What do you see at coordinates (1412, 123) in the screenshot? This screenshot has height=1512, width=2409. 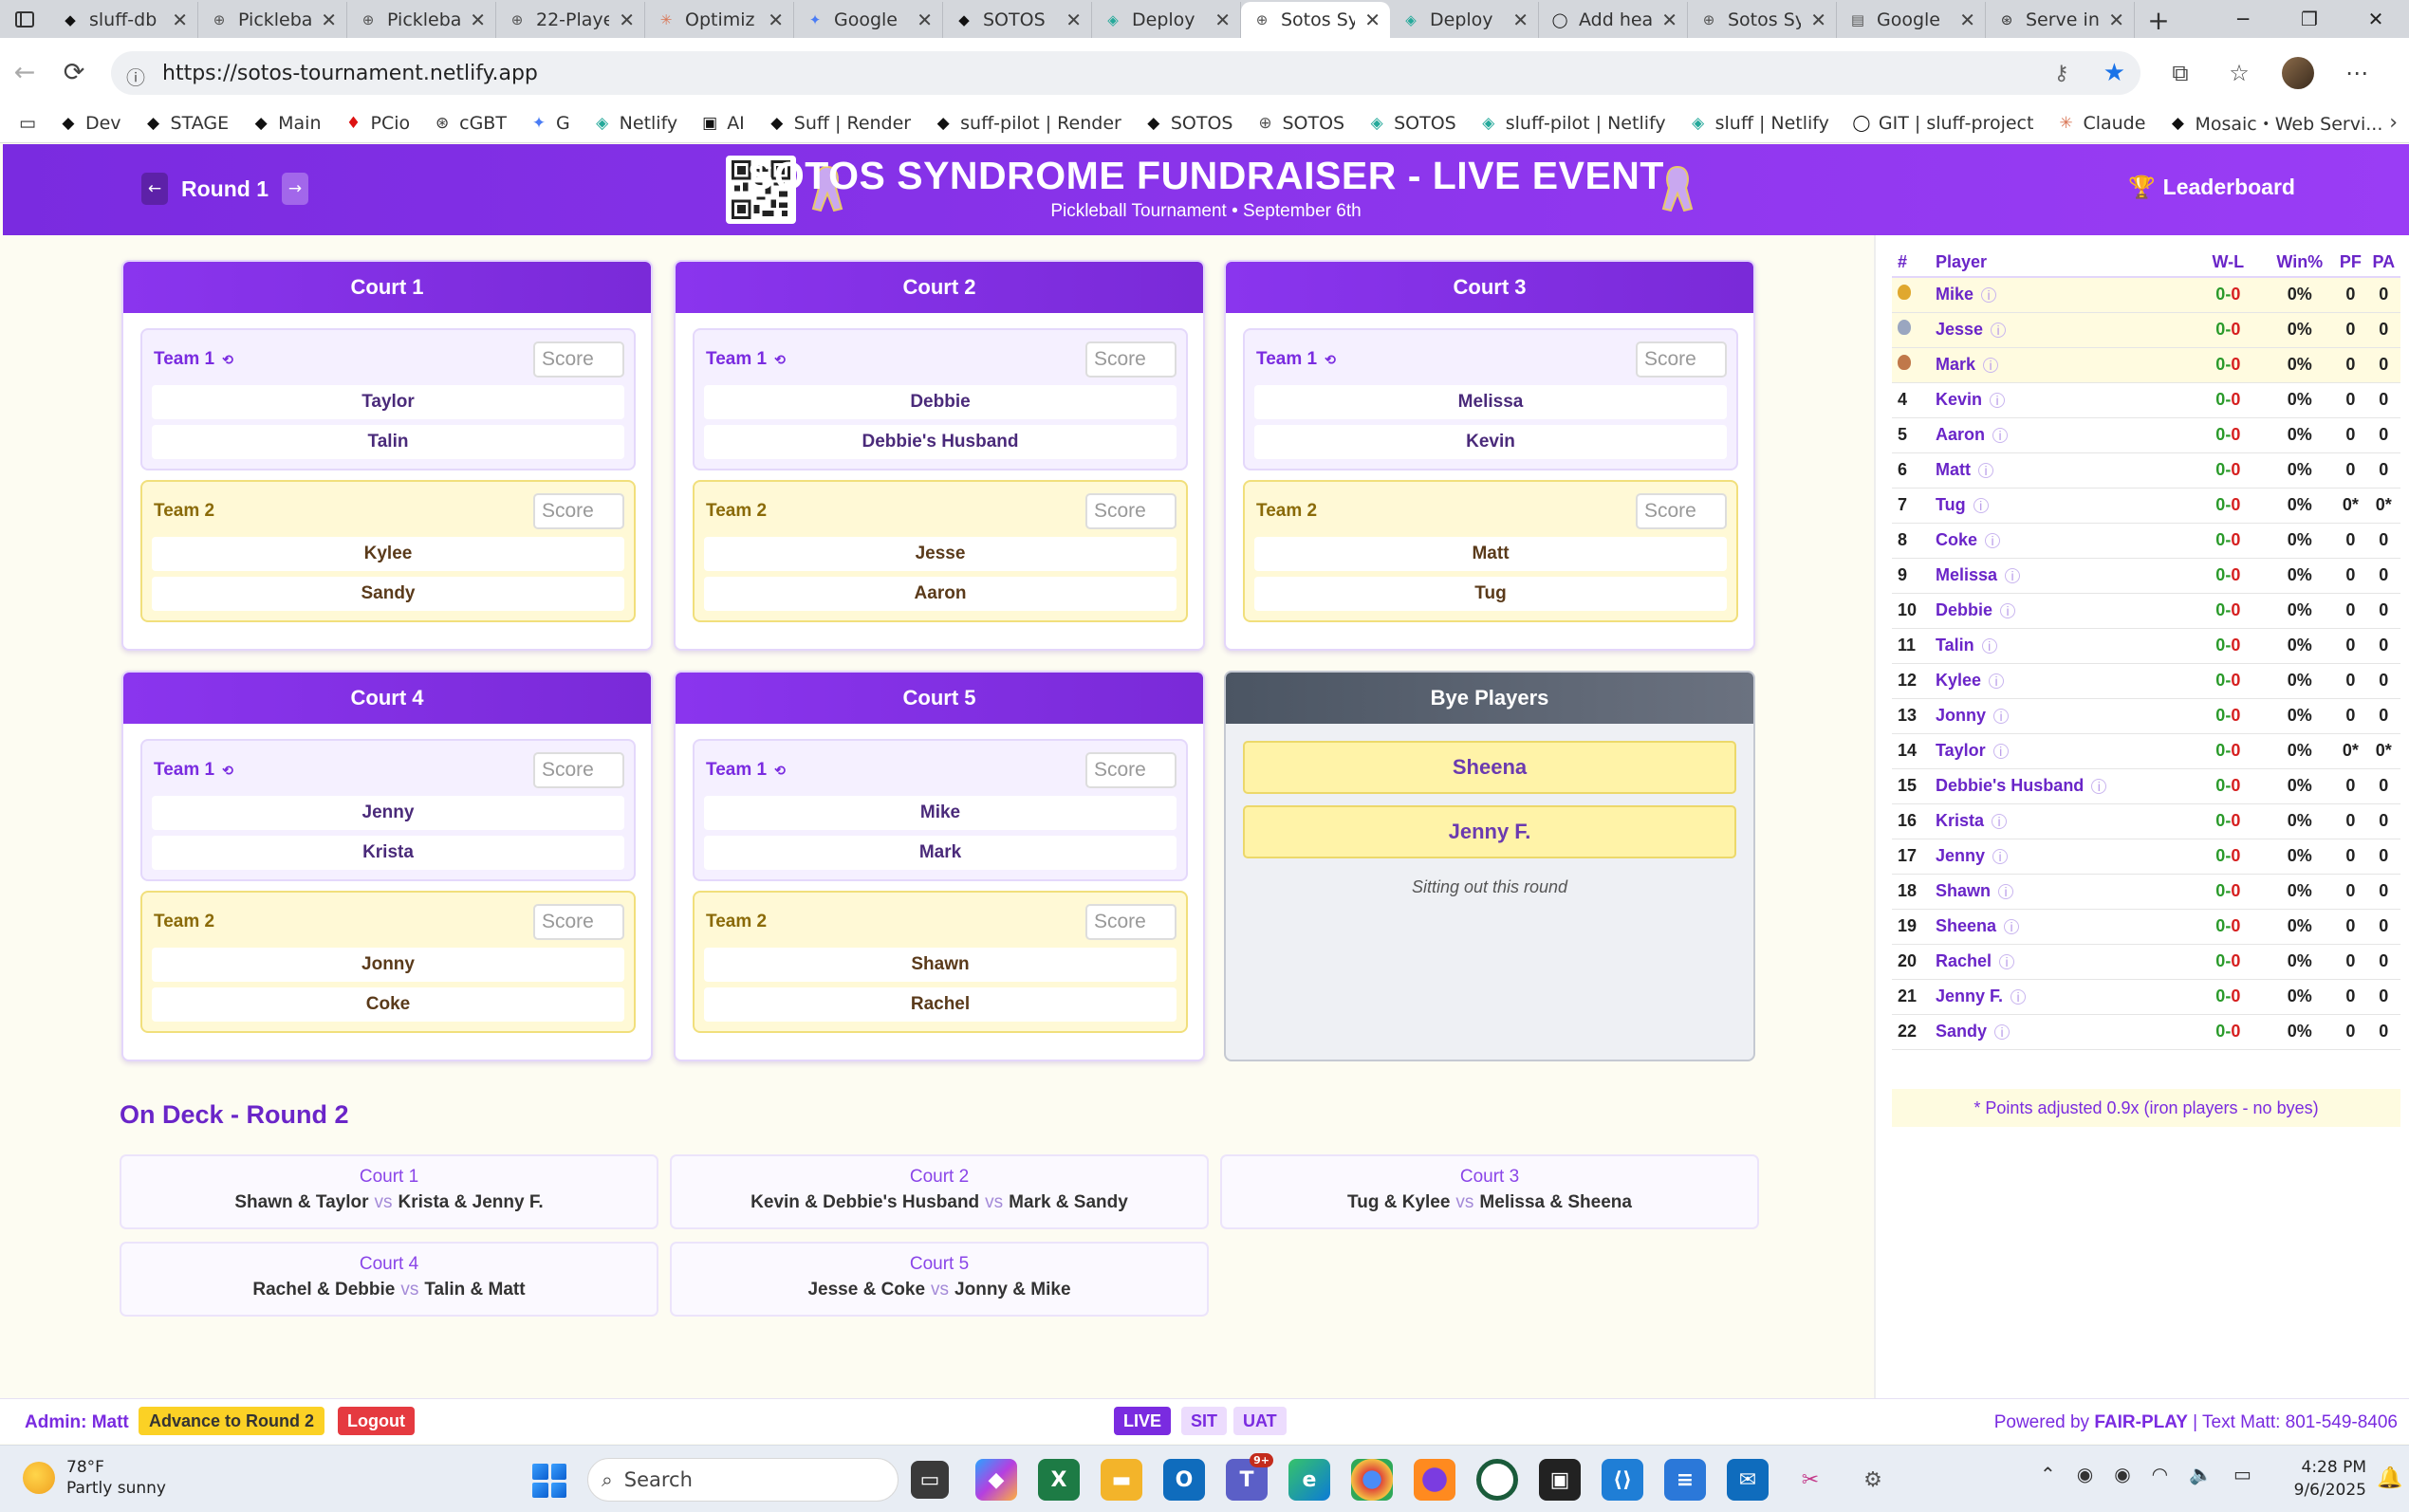 I see `bookmark-item: ◈ SOTOS` at bounding box center [1412, 123].